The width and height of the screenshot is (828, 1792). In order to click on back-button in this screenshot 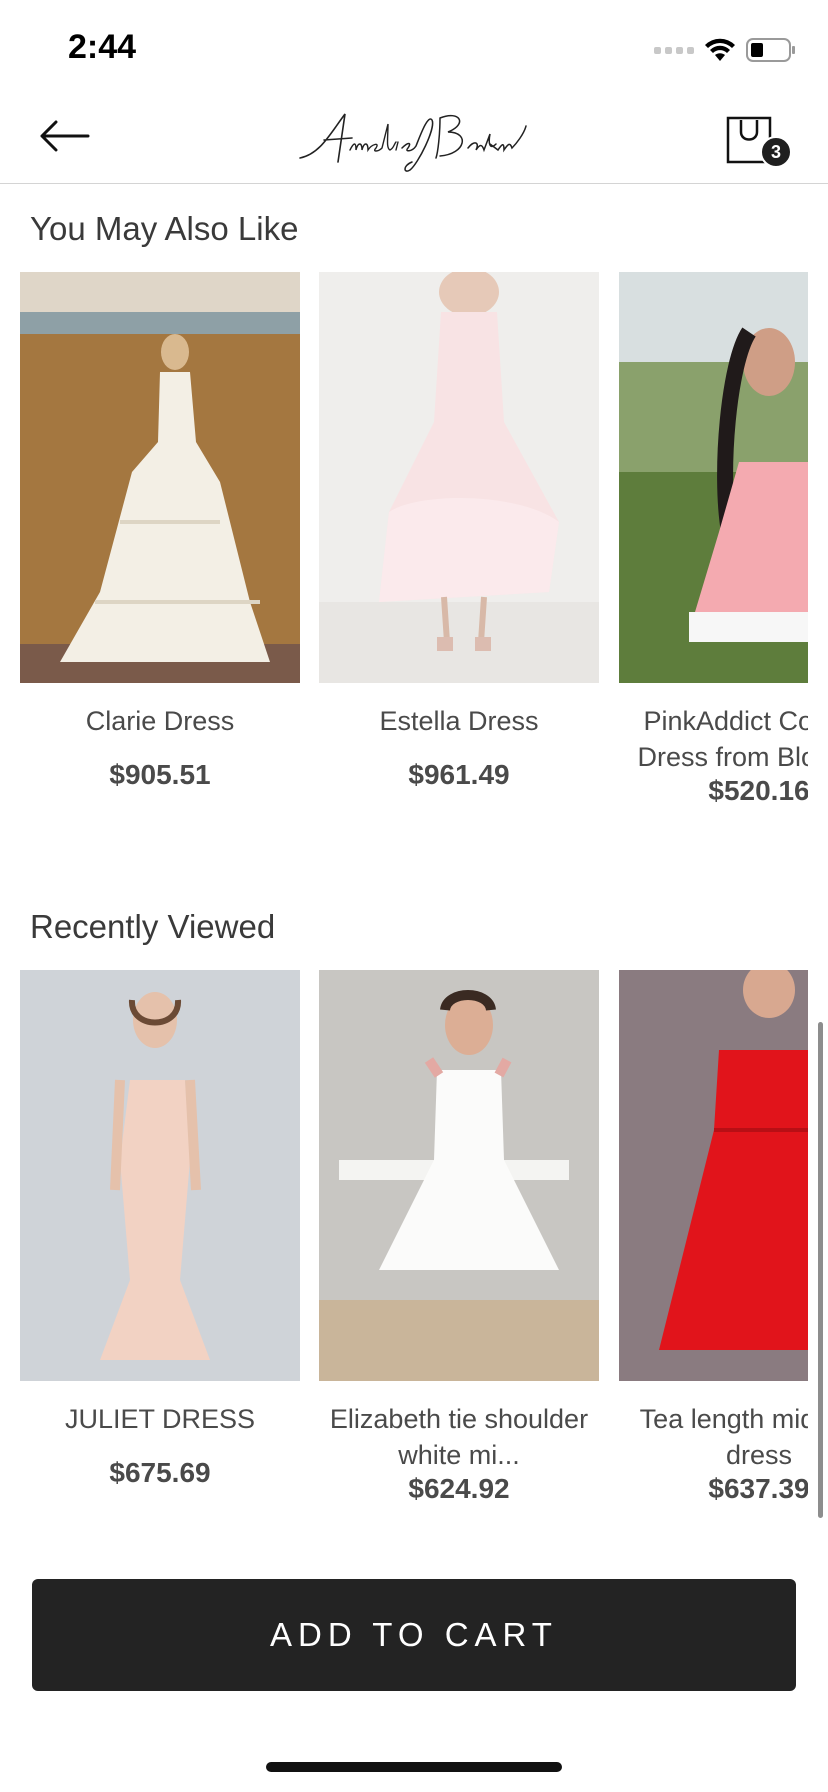, I will do `click(64, 136)`.